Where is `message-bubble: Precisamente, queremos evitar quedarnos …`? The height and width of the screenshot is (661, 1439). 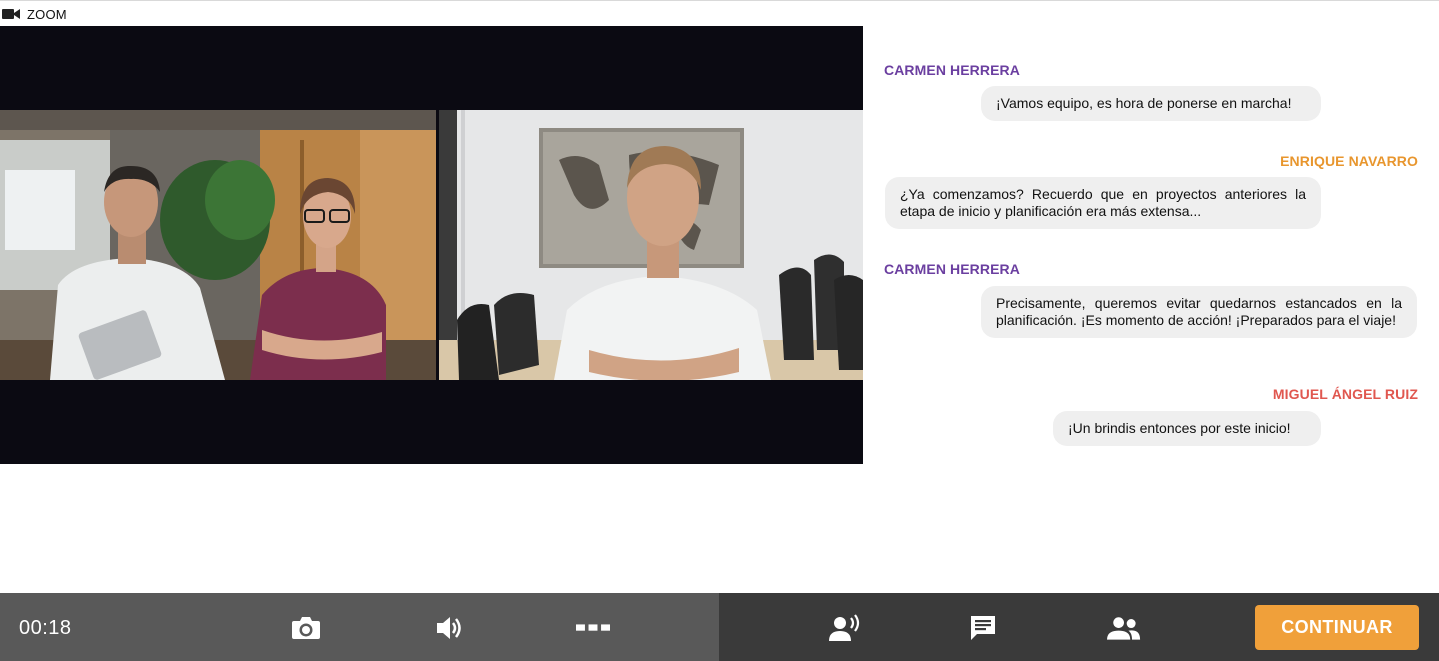 message-bubble: Precisamente, queremos evitar quedarnos … is located at coordinates (1199, 312).